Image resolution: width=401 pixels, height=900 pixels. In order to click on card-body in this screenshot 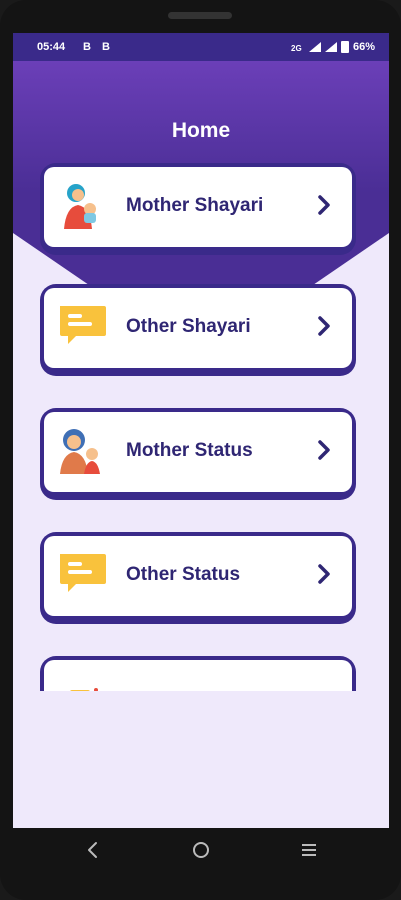, I will do `click(198, 675)`.